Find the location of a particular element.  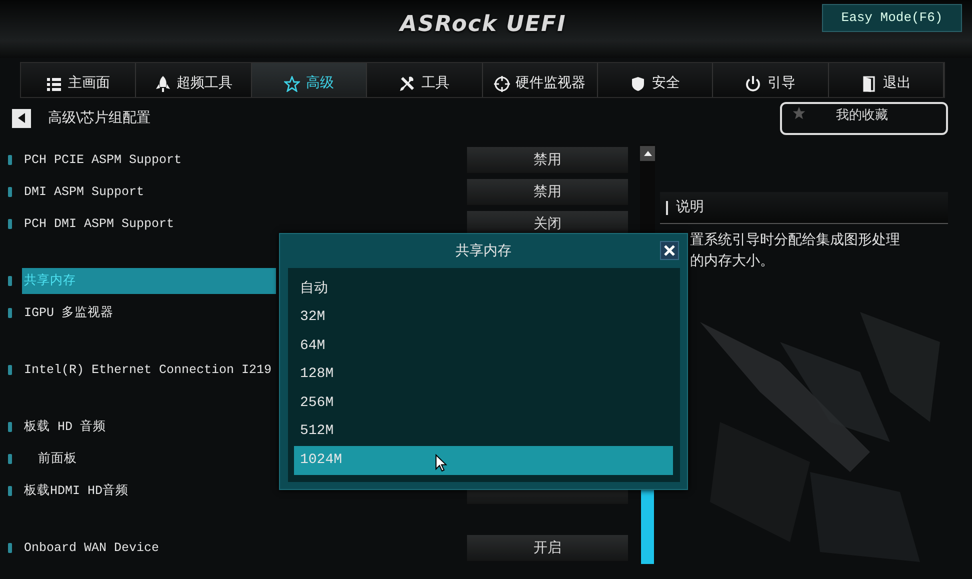

crosshair-icon is located at coordinates (502, 84).